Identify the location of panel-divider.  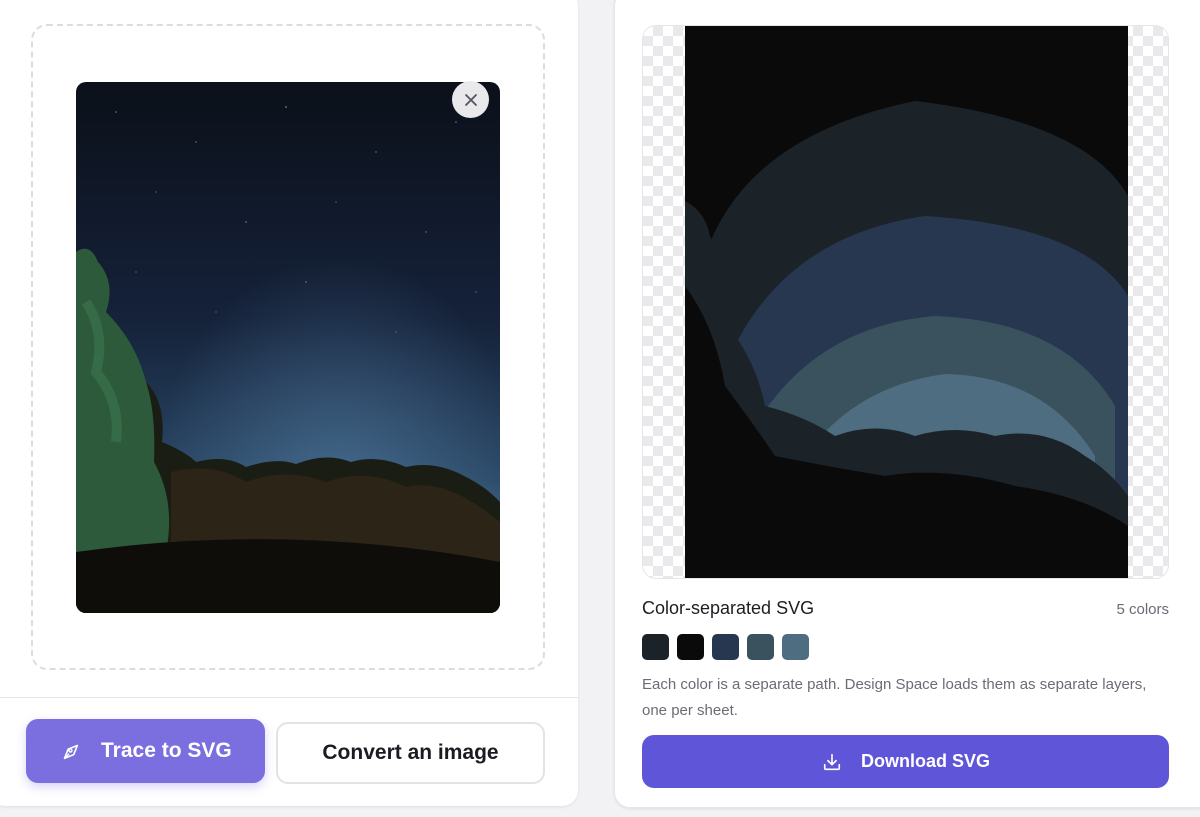
(289, 697).